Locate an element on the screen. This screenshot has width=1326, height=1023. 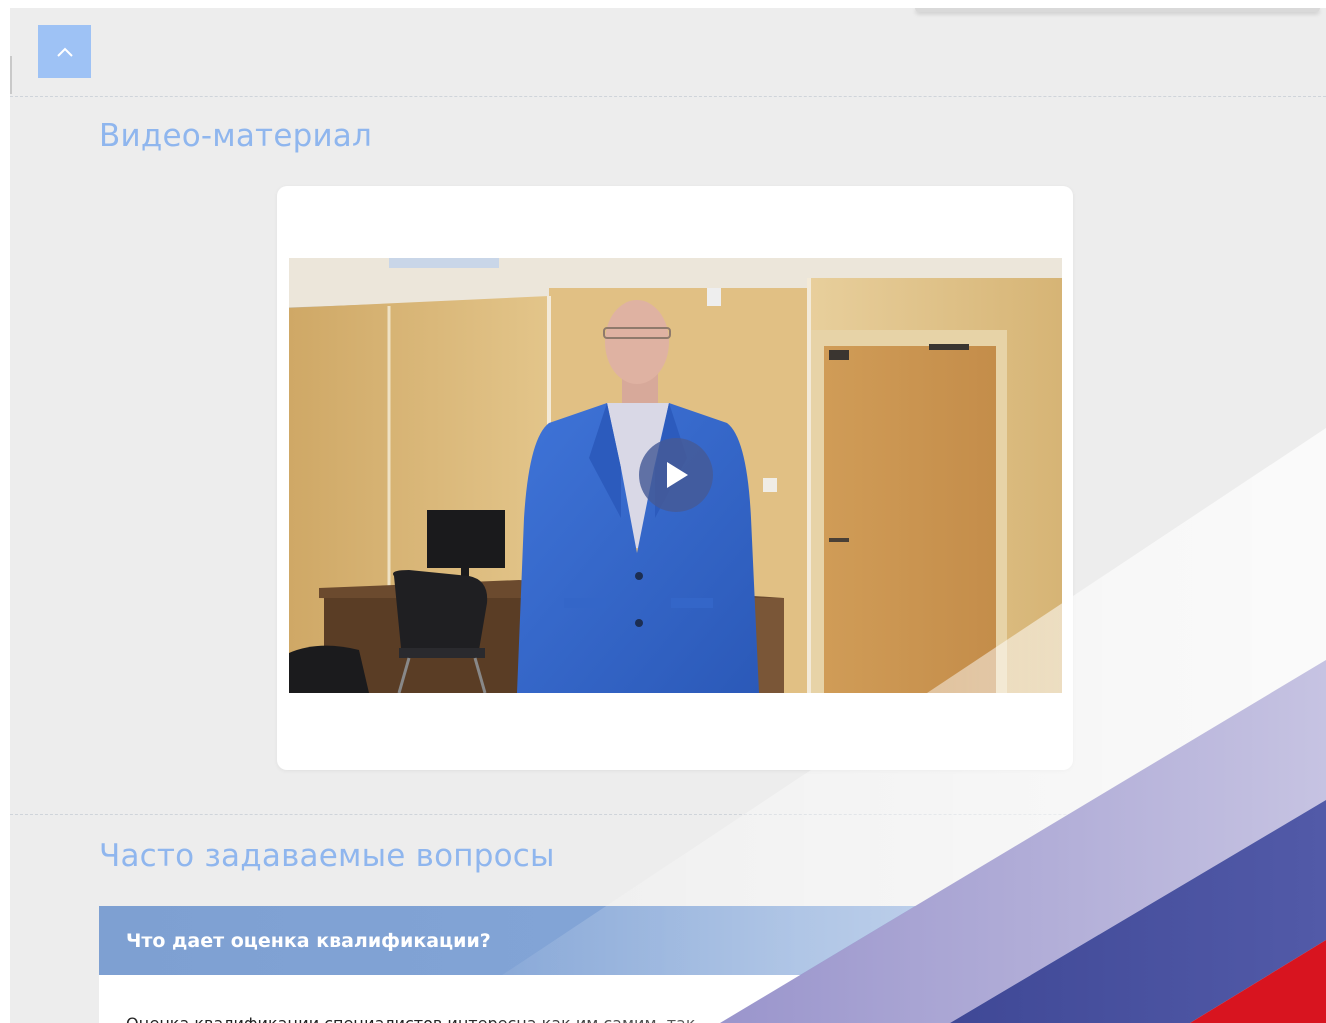
chevron-up-icon is located at coordinates (65, 52).